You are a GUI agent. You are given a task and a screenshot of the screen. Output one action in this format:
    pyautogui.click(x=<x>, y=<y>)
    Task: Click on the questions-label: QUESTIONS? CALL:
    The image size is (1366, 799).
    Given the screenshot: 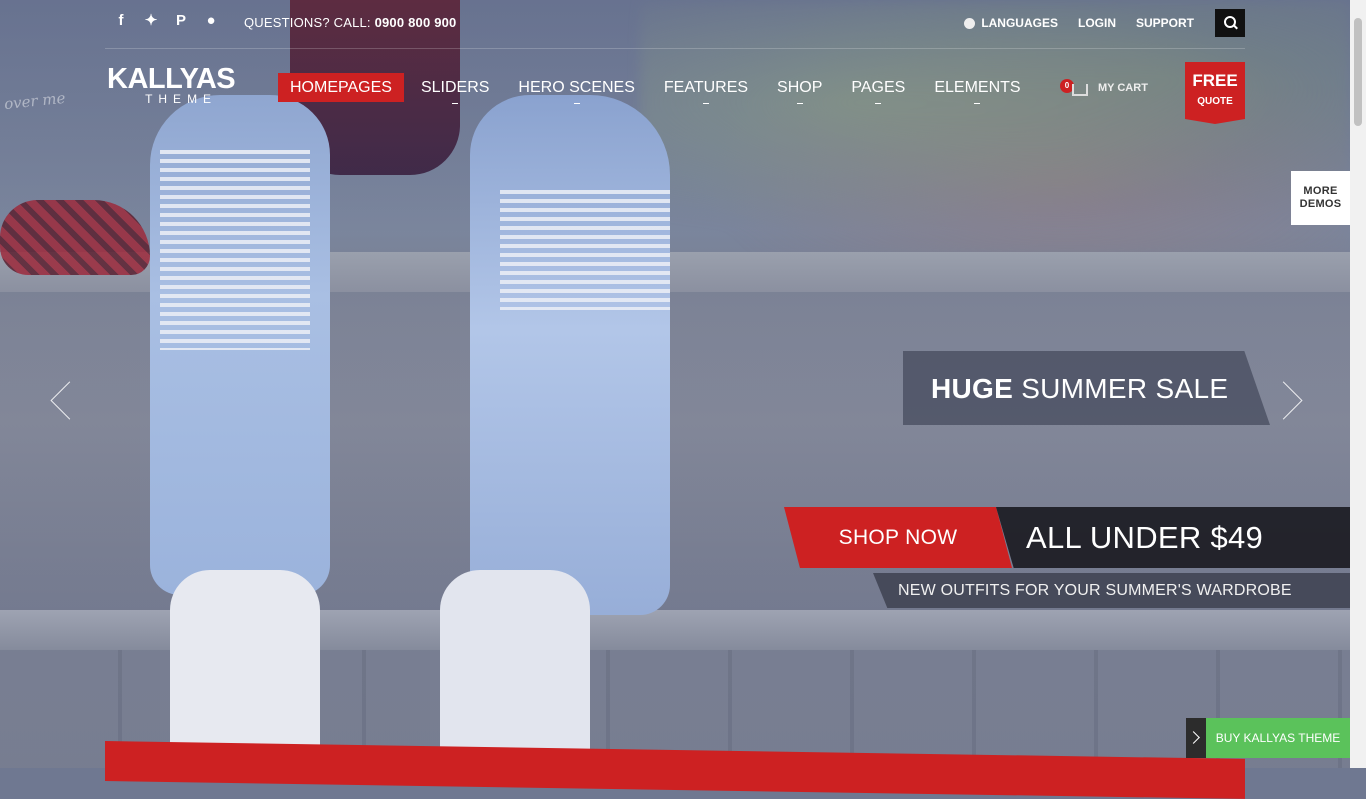 What is the action you would take?
    pyautogui.click(x=309, y=22)
    